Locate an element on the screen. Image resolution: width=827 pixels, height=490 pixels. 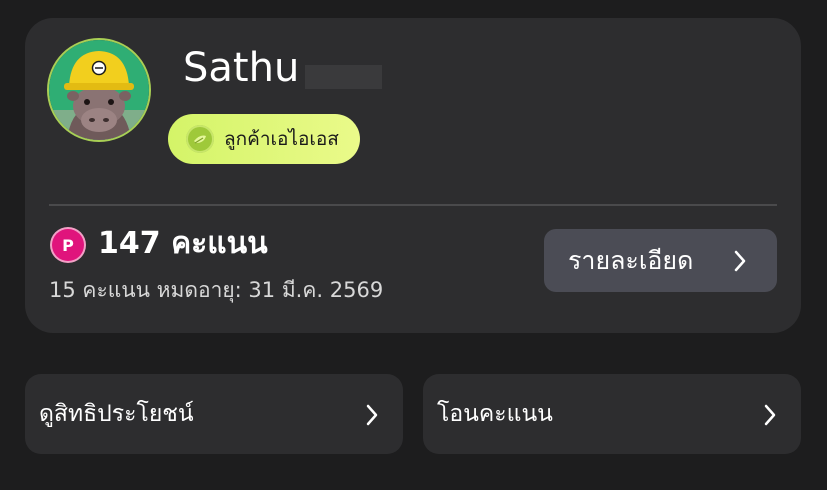
transfer-points-button: โอนคะแนน is located at coordinates (612, 414).